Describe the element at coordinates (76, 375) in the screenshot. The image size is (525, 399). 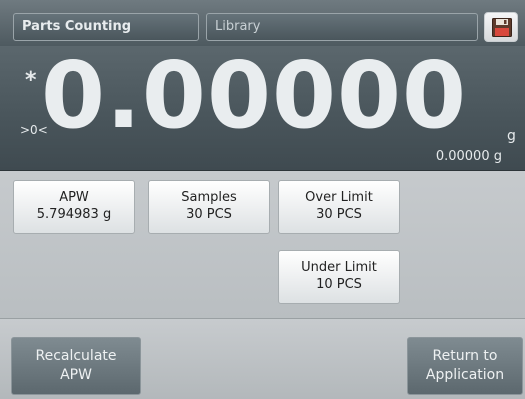
I see `recalculate-label-line2: APW` at that location.